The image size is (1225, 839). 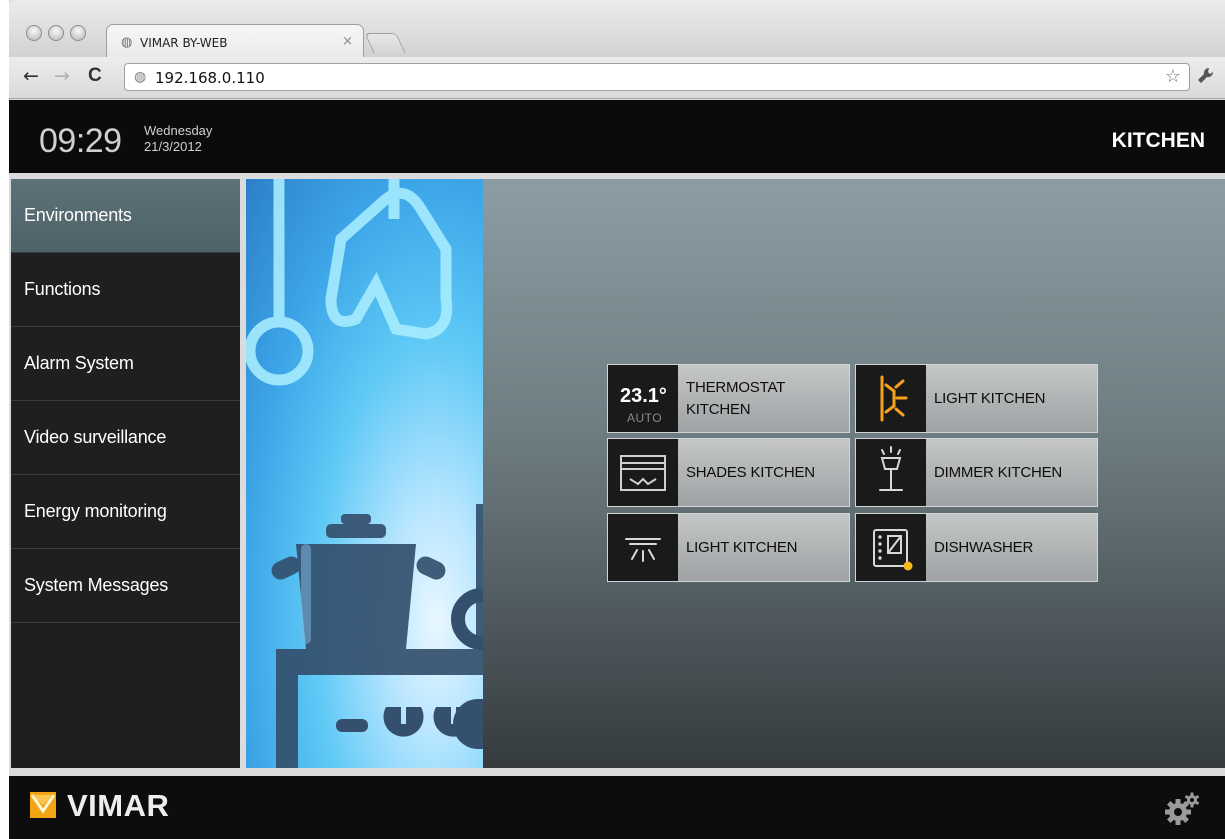 I want to click on clock-time: 09:29, so click(x=80, y=141).